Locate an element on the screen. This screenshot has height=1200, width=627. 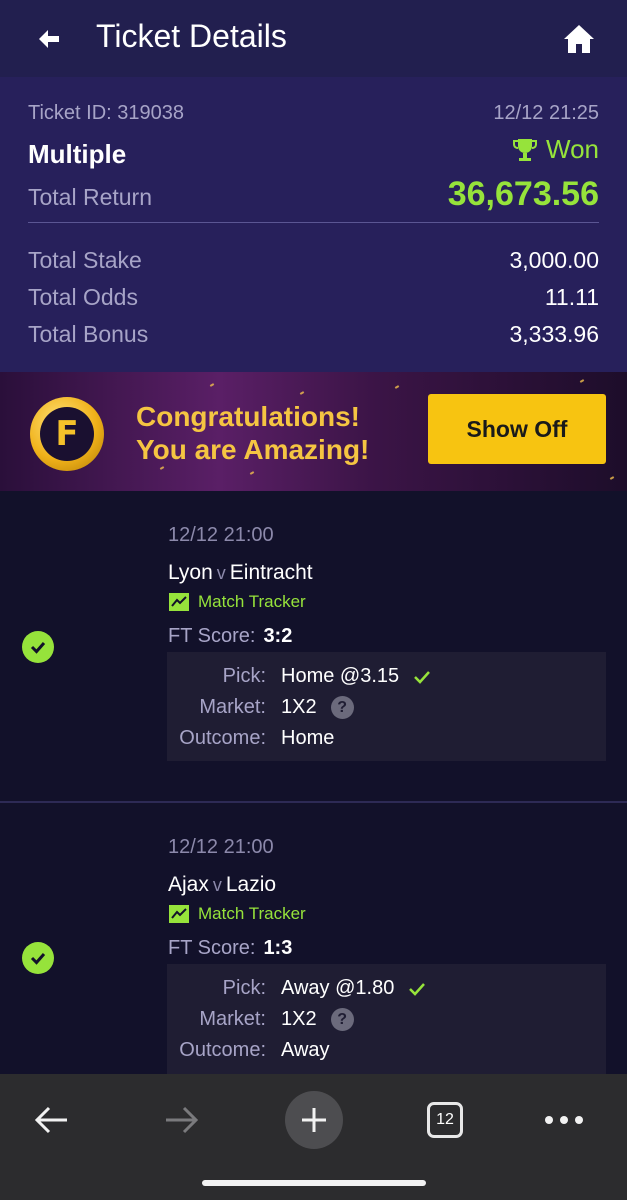
divider is located at coordinates (313, 222).